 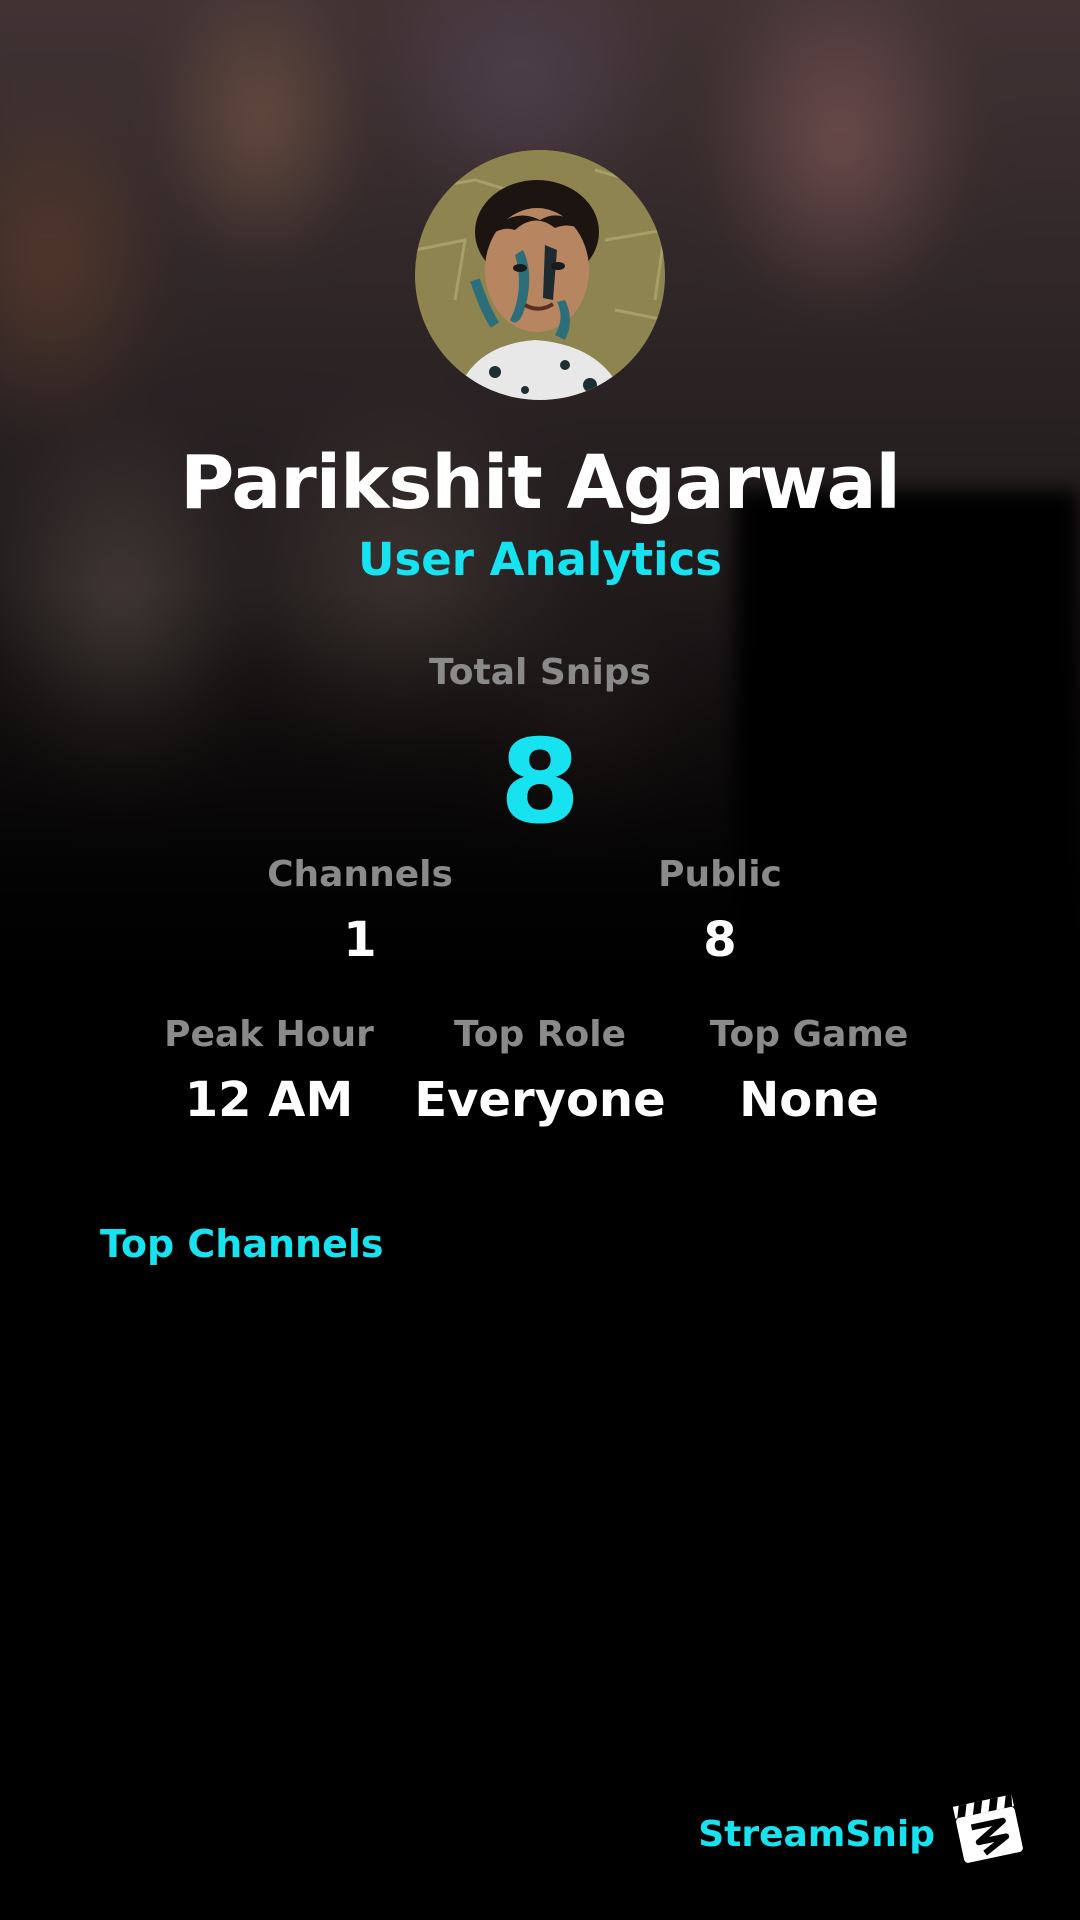 I want to click on peak-hour-value: 12 AM, so click(x=269, y=1100).